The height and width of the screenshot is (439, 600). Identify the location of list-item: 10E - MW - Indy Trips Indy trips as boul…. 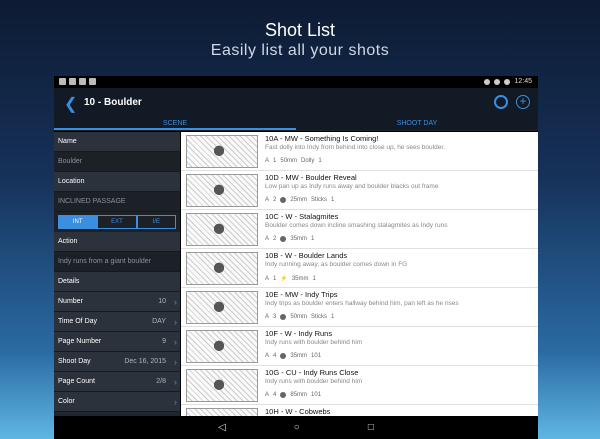
(359, 307).